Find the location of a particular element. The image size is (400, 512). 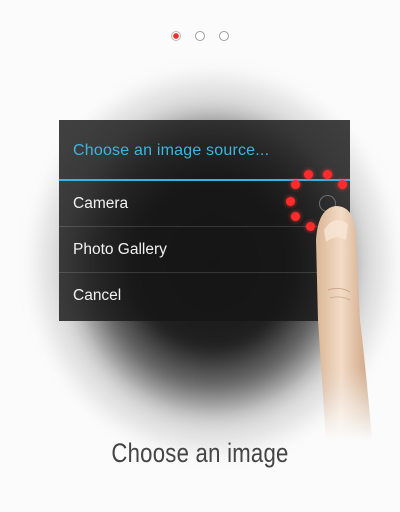

option-label: Cancel is located at coordinates (97, 295).